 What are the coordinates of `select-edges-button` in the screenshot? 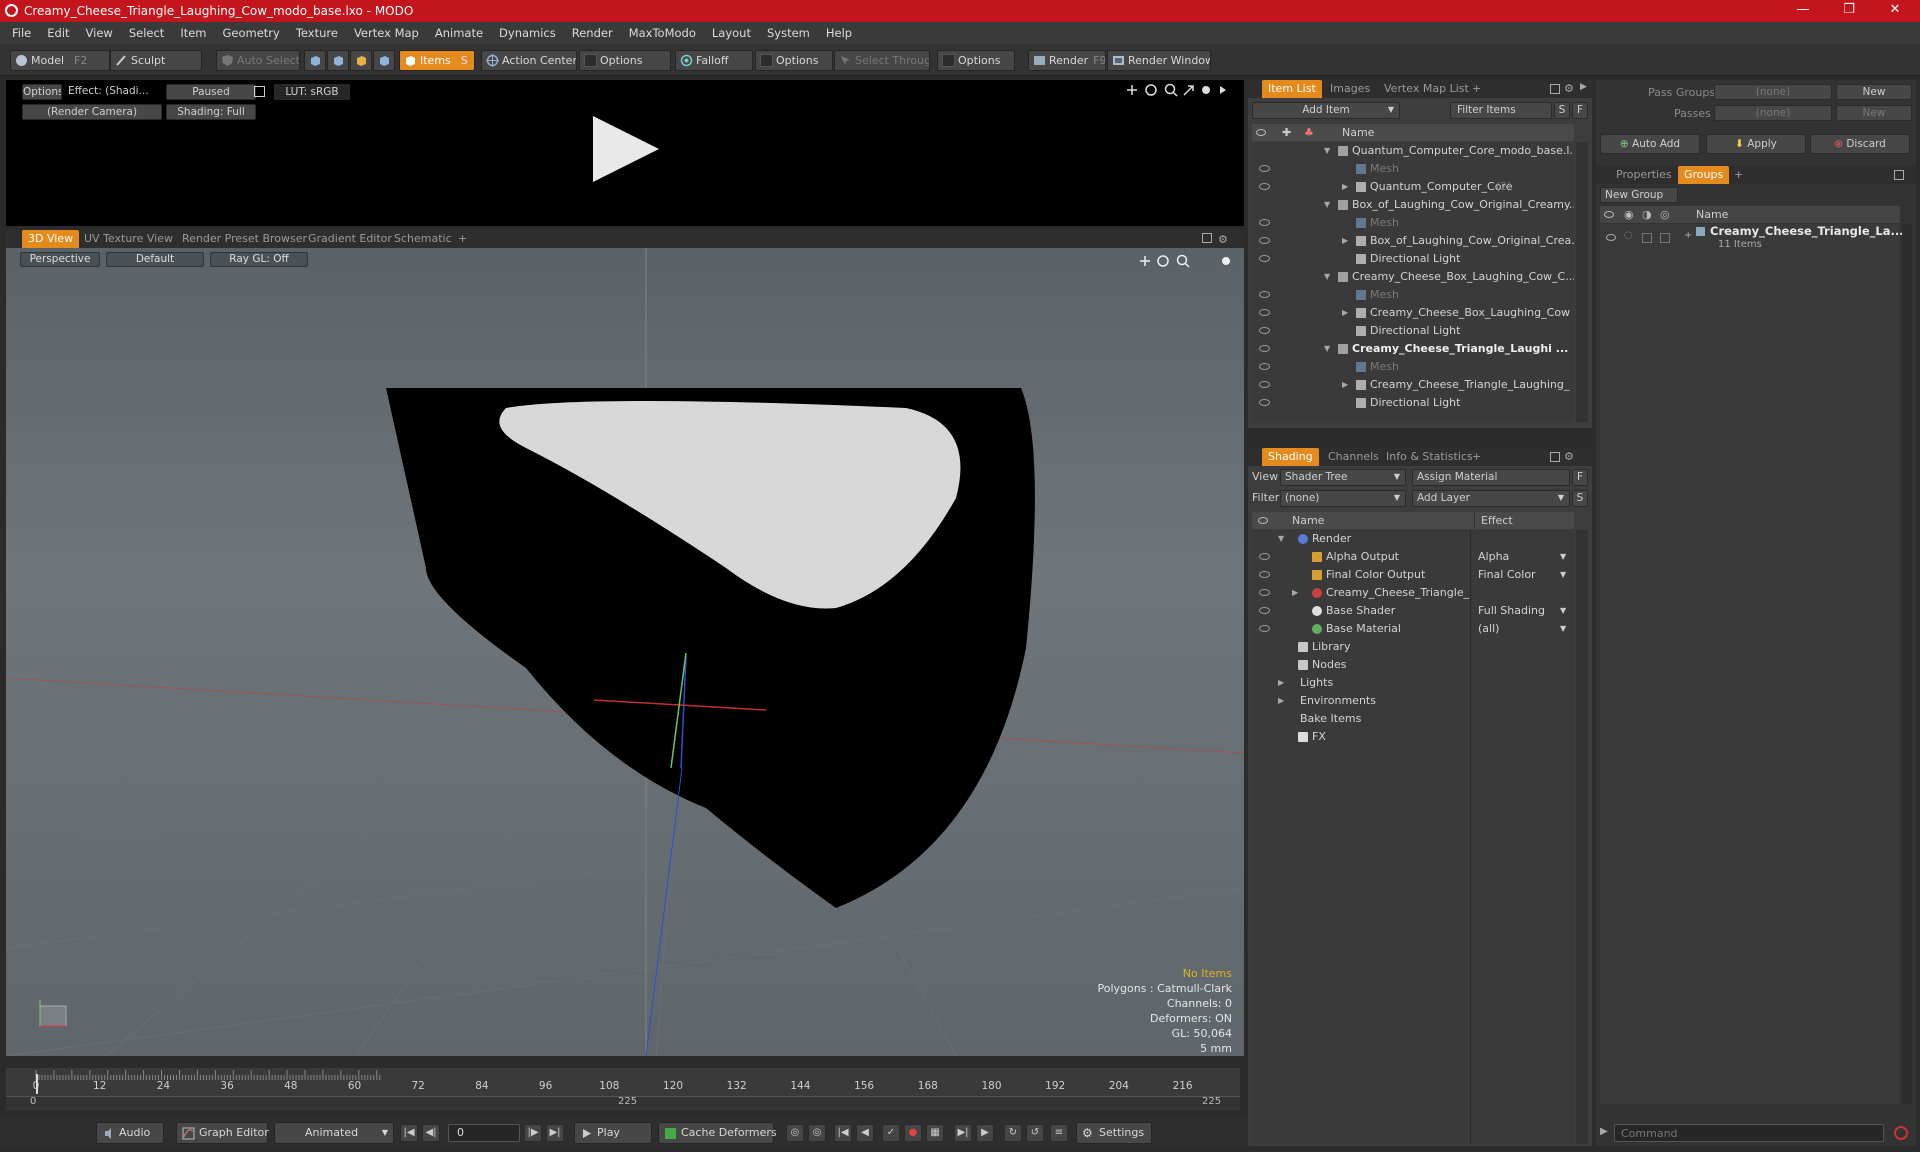 It's located at (338, 60).